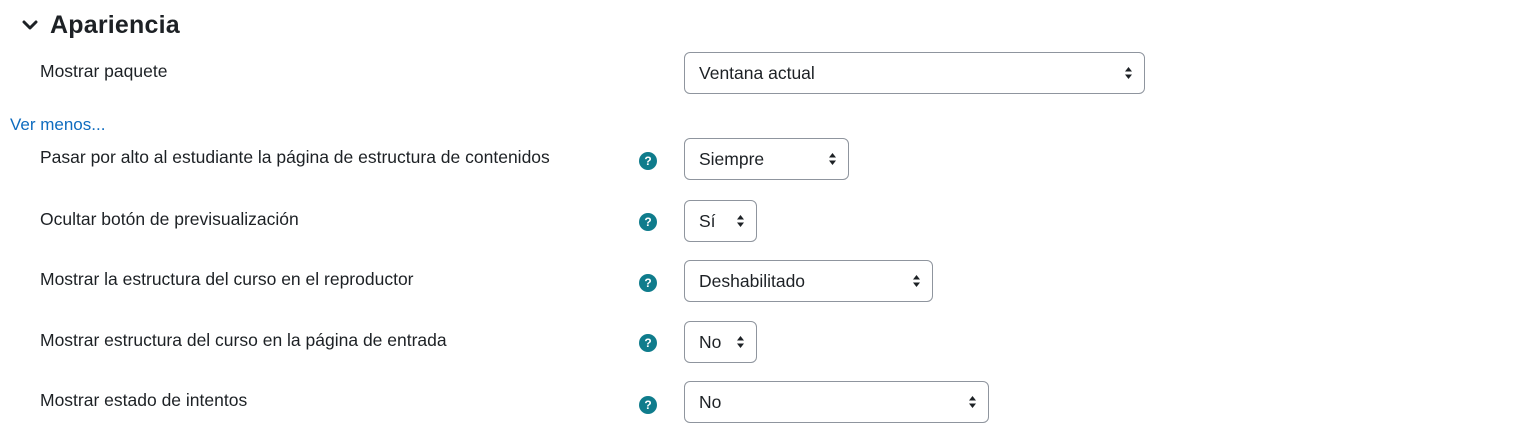  Describe the element at coordinates (752, 280) in the screenshot. I see `select-value: Deshabilitado` at that location.